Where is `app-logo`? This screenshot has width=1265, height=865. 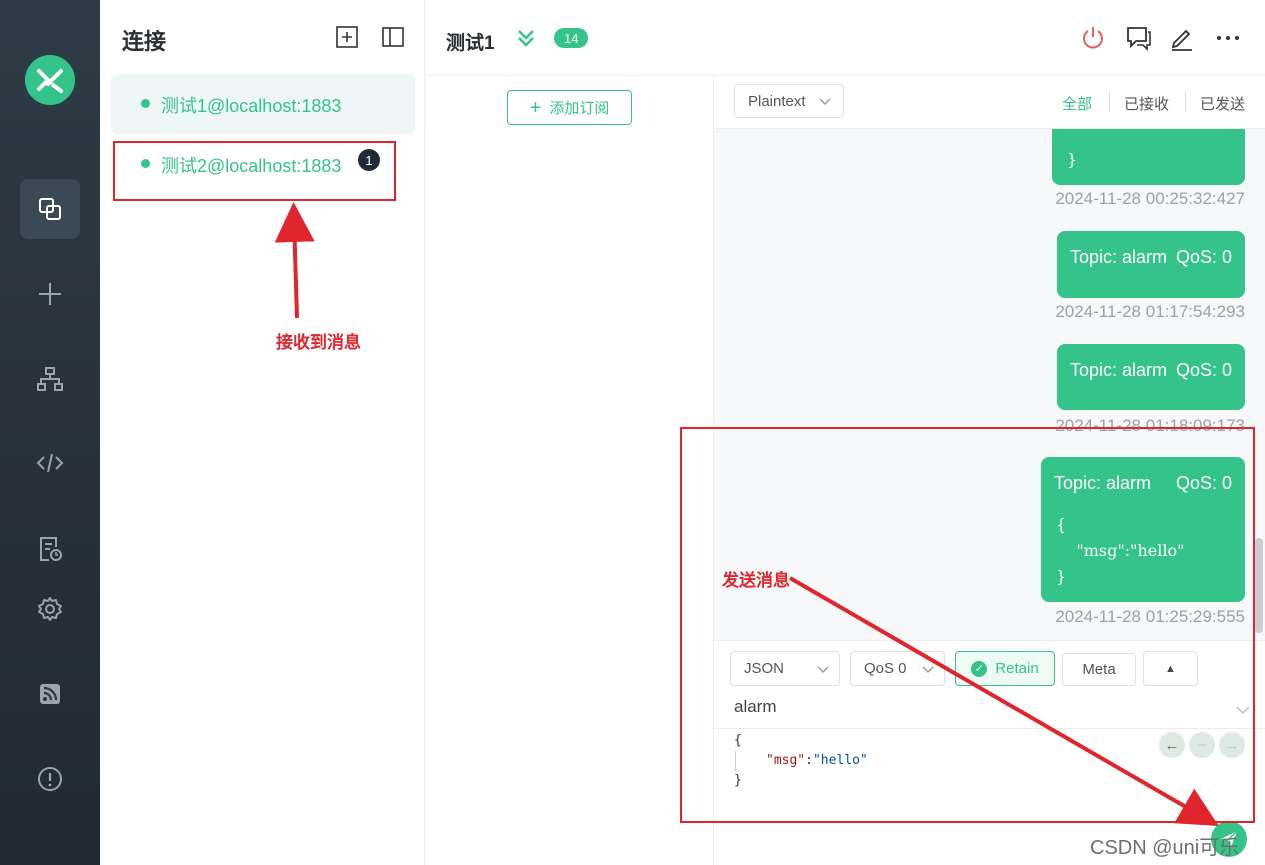
app-logo is located at coordinates (50, 80).